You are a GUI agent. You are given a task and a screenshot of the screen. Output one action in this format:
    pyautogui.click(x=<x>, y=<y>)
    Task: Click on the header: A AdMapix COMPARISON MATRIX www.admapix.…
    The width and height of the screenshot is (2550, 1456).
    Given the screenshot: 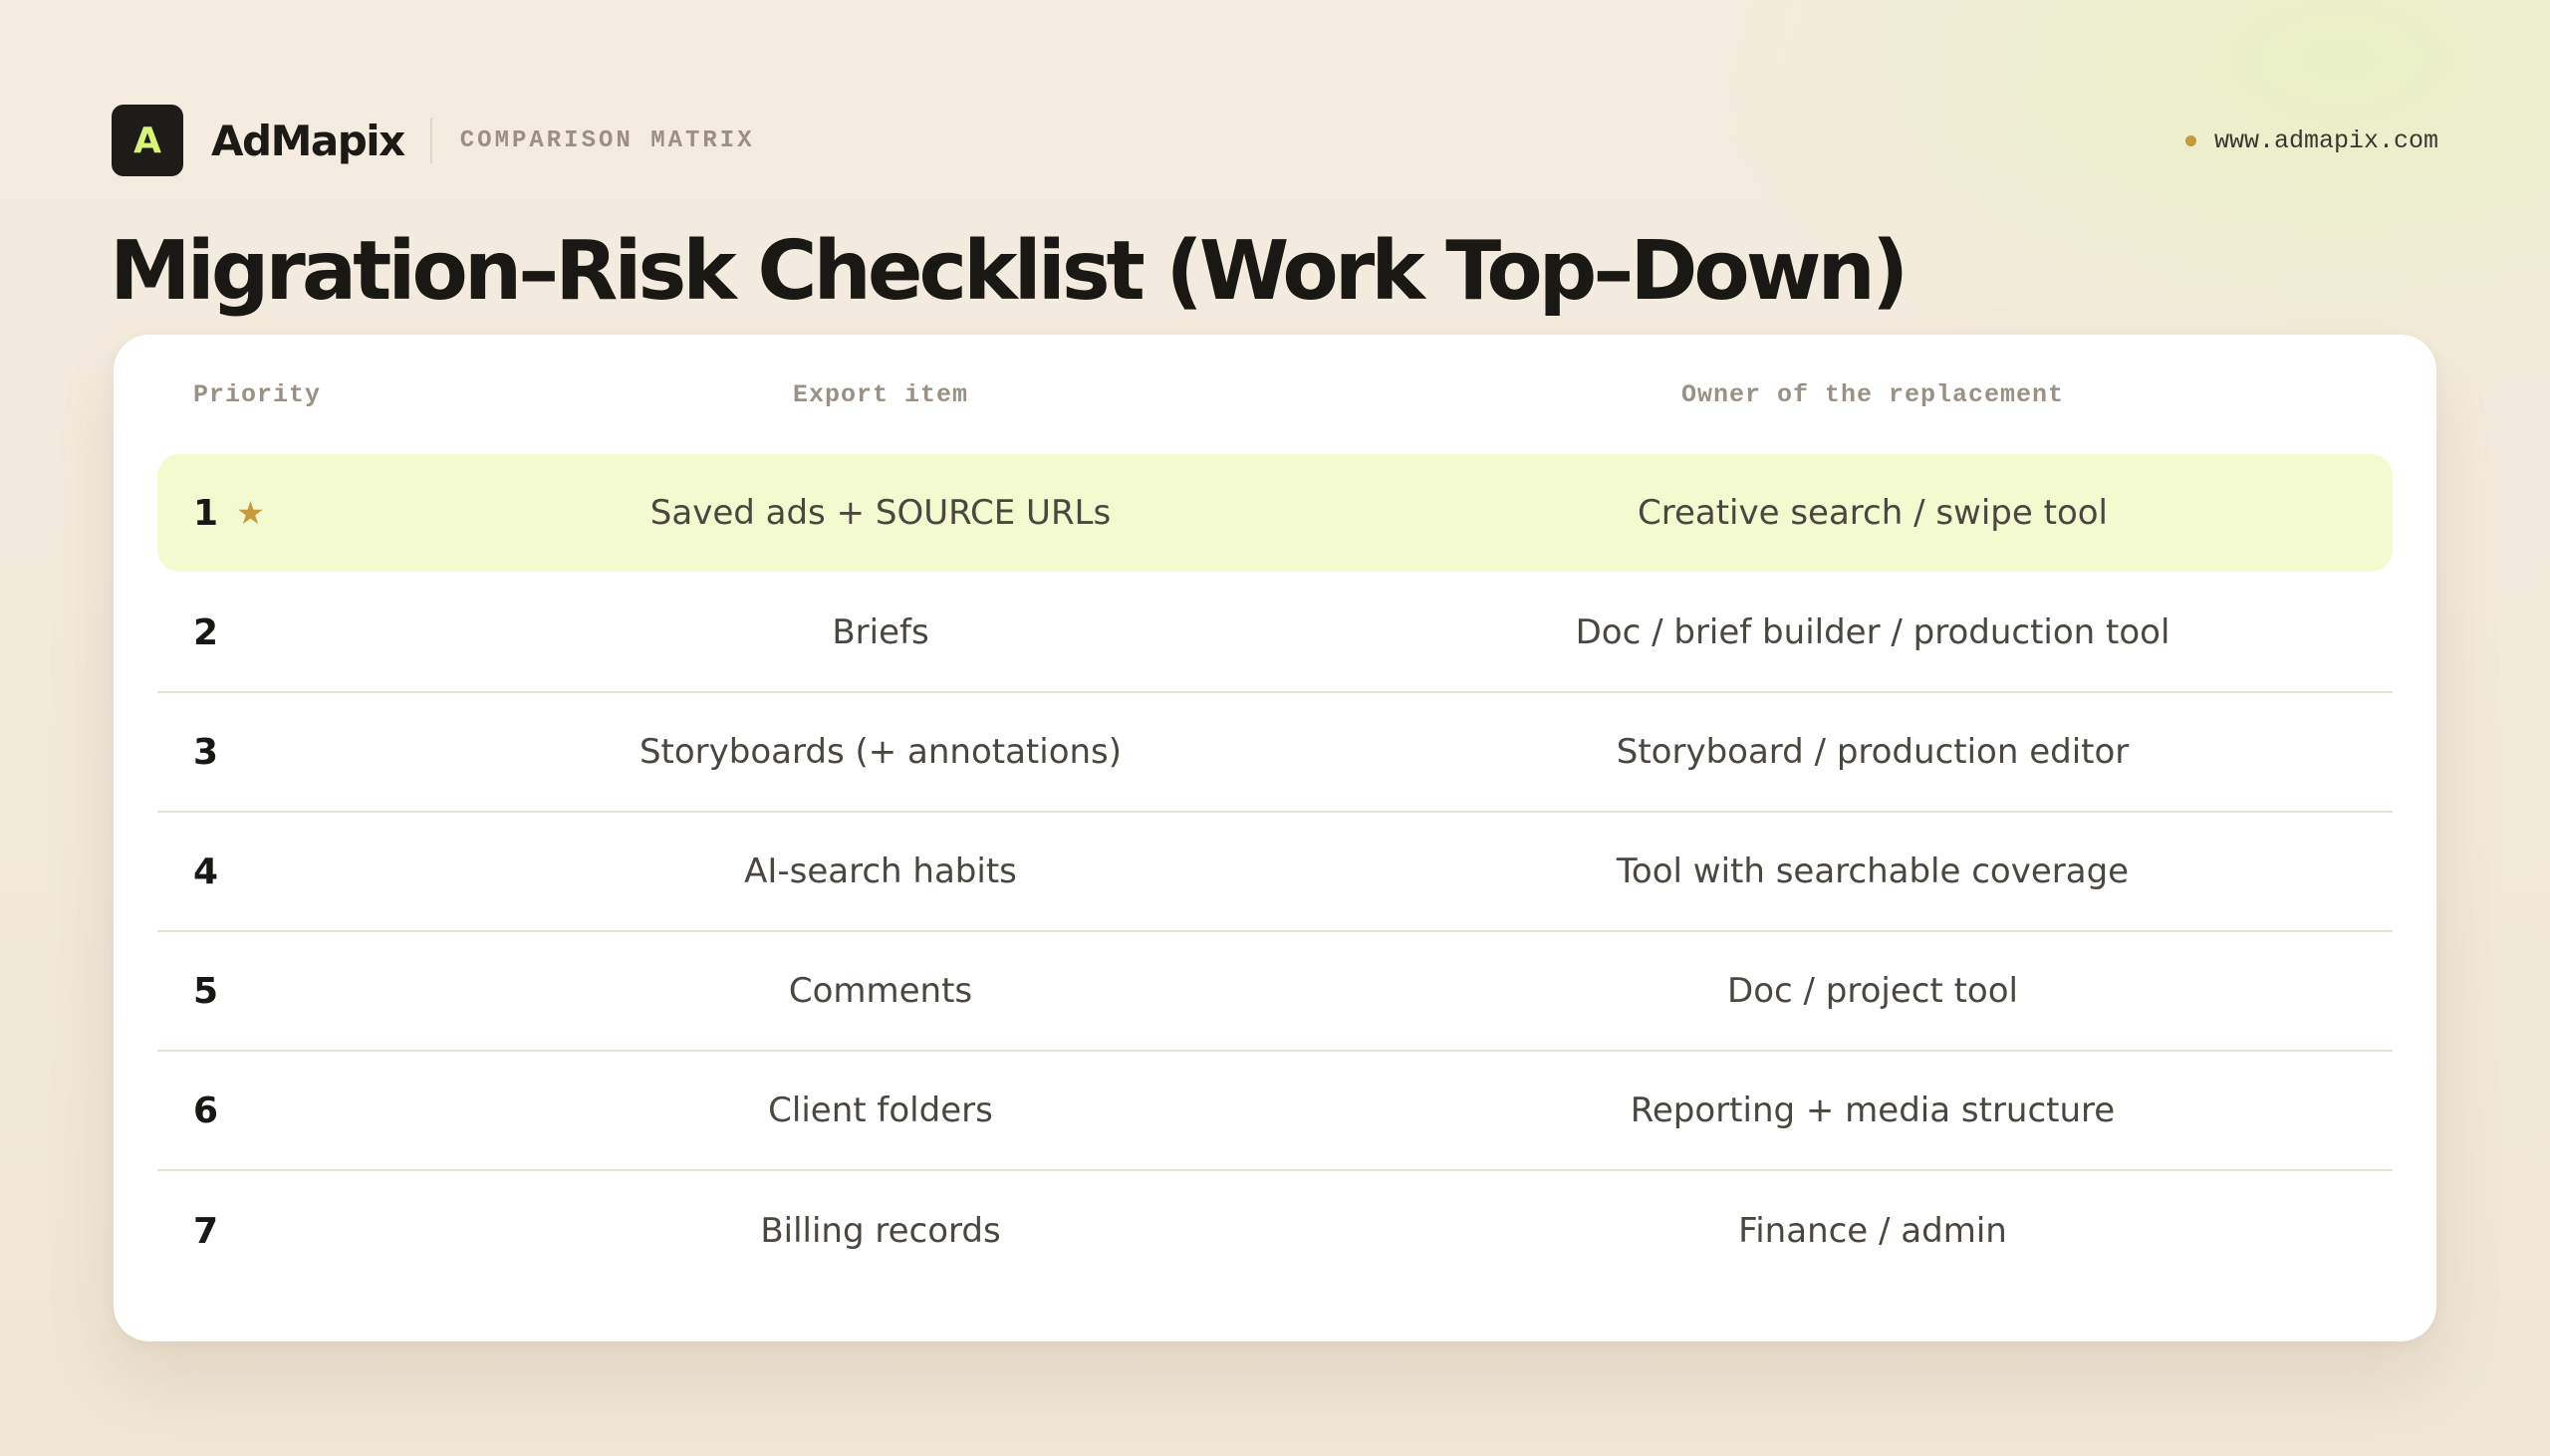 What is the action you would take?
    pyautogui.click(x=1275, y=140)
    